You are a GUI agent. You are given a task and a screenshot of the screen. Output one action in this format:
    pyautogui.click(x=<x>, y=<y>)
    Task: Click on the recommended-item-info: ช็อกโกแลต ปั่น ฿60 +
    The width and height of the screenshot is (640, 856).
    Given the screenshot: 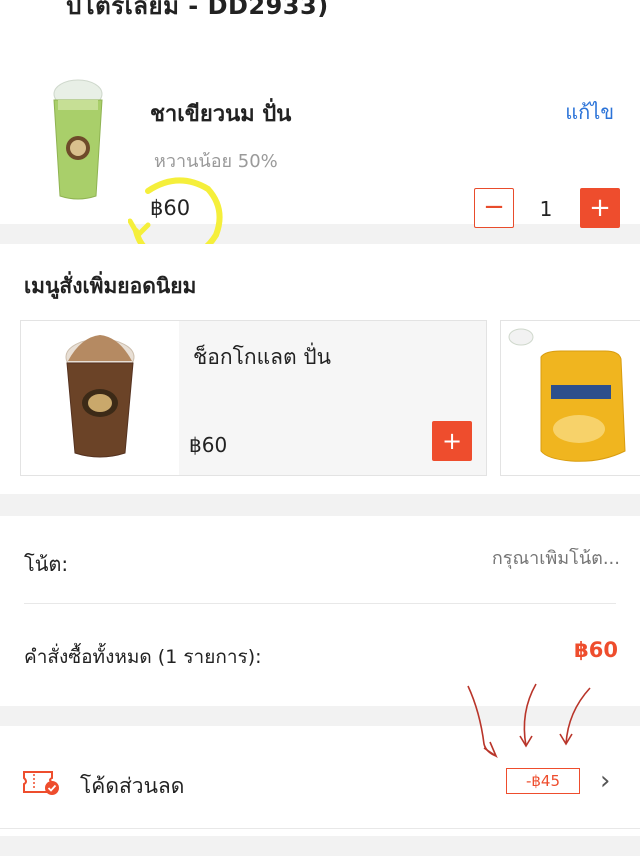 What is the action you would take?
    pyautogui.click(x=332, y=398)
    